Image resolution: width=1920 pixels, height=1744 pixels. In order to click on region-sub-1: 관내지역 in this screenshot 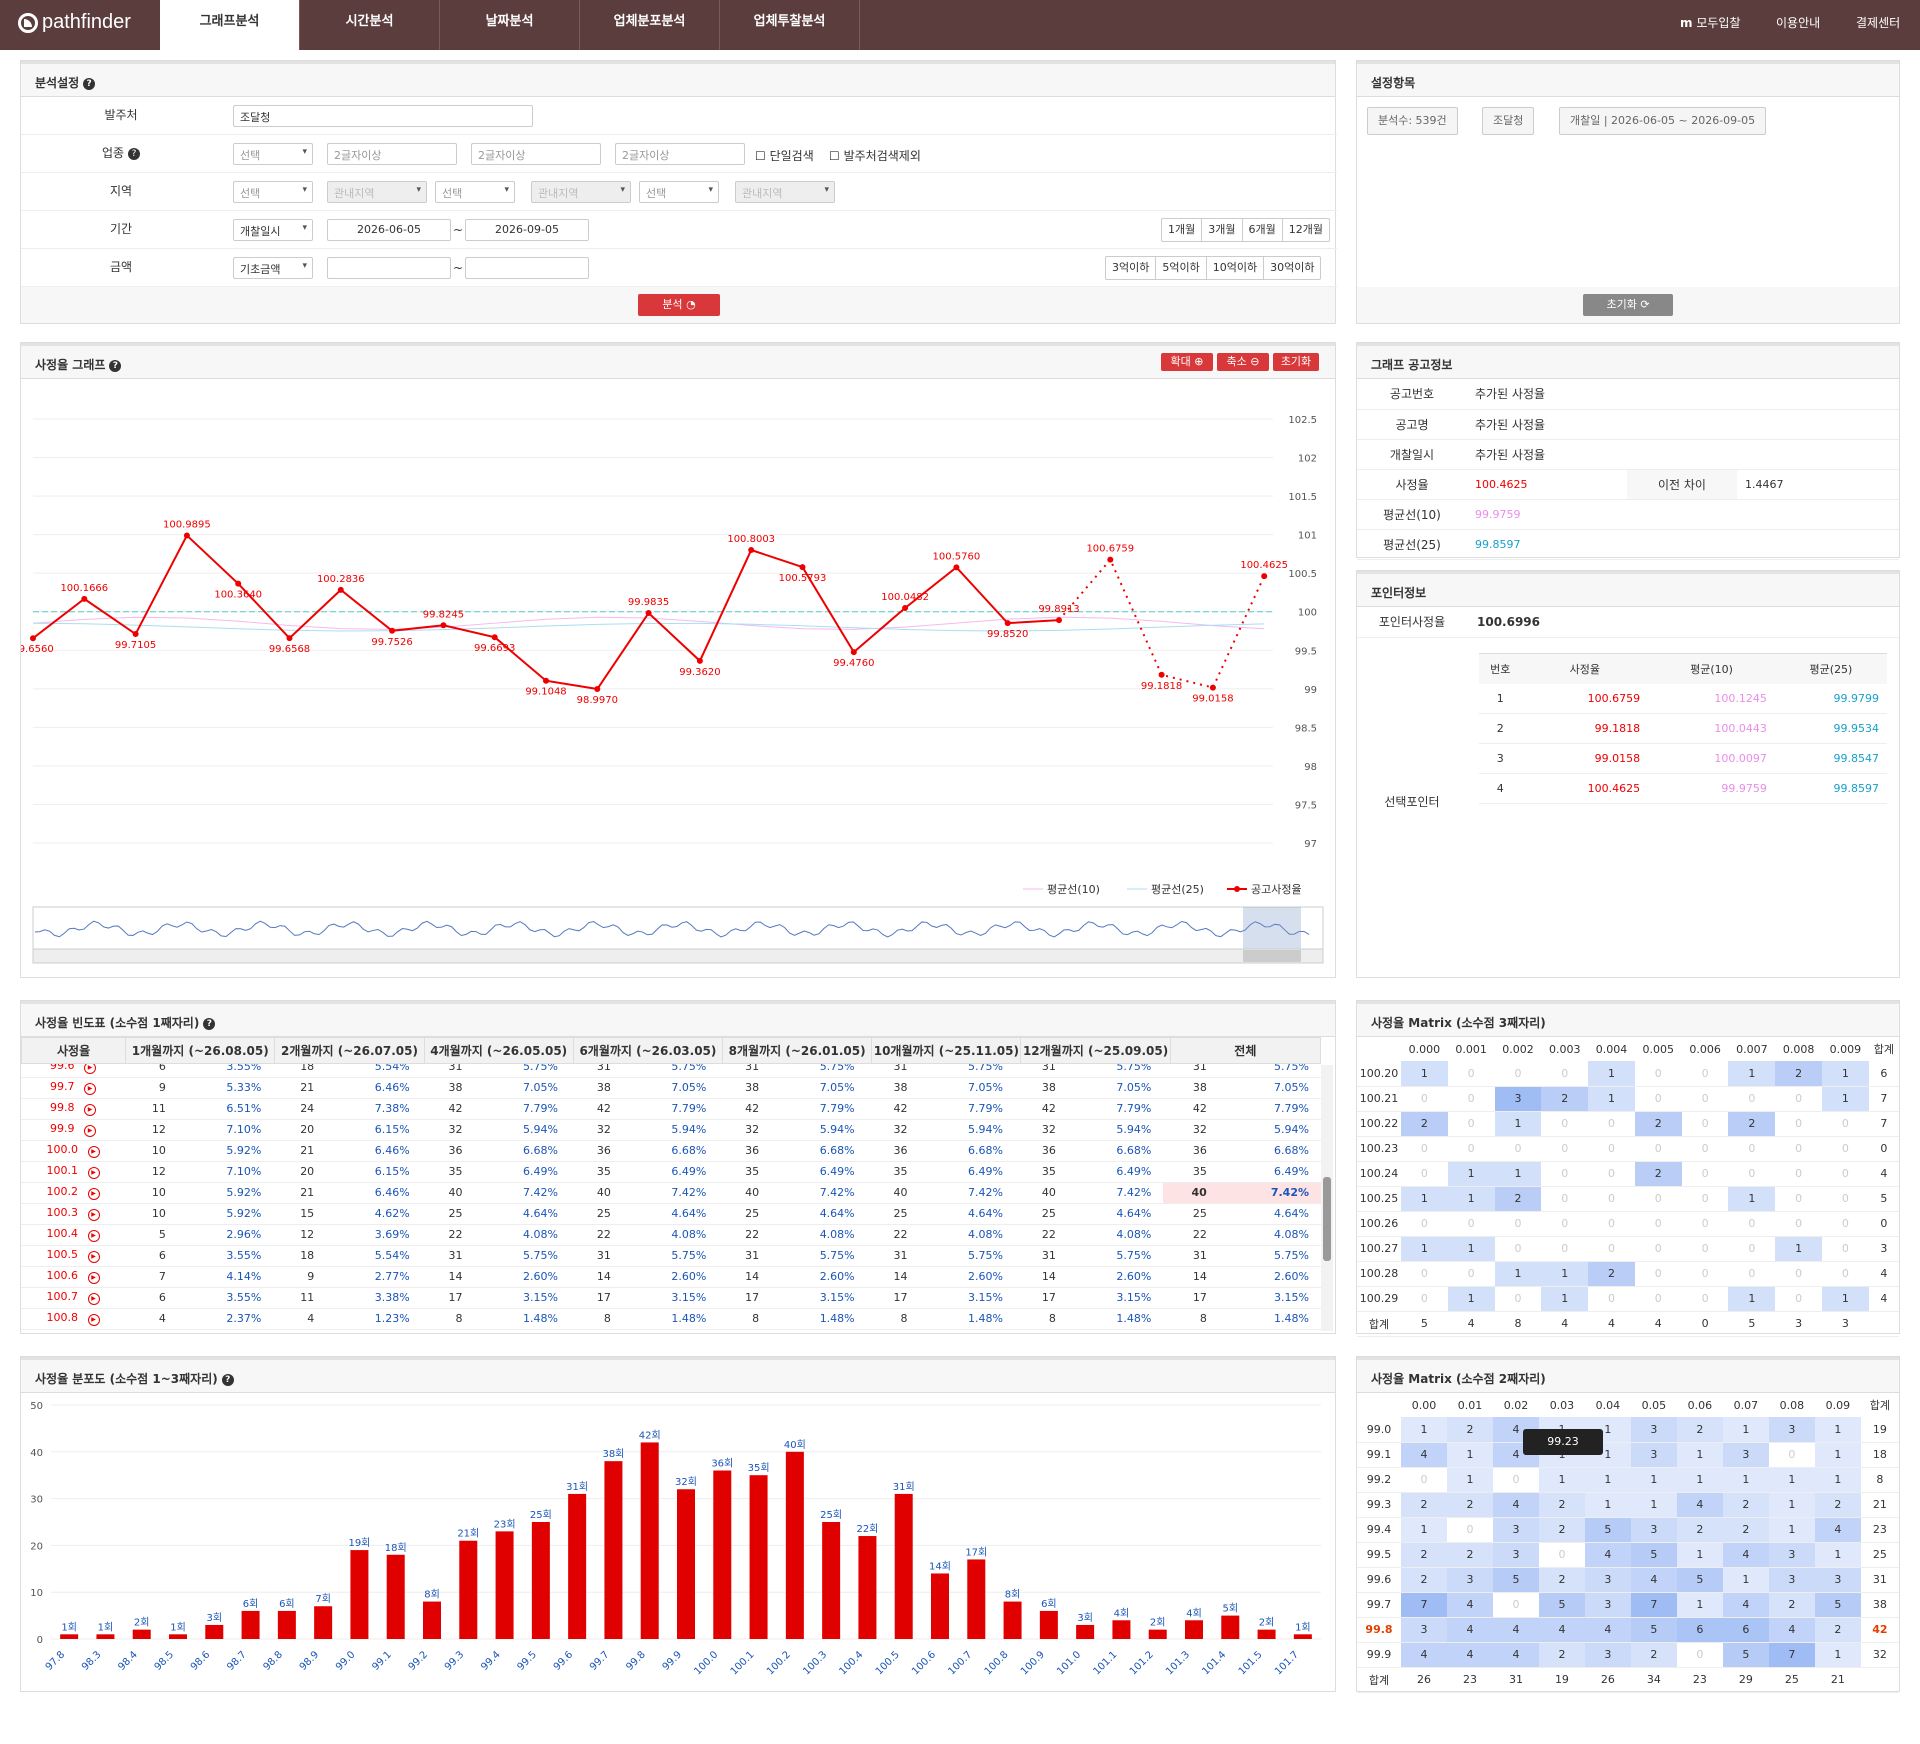, I will do `click(377, 192)`.